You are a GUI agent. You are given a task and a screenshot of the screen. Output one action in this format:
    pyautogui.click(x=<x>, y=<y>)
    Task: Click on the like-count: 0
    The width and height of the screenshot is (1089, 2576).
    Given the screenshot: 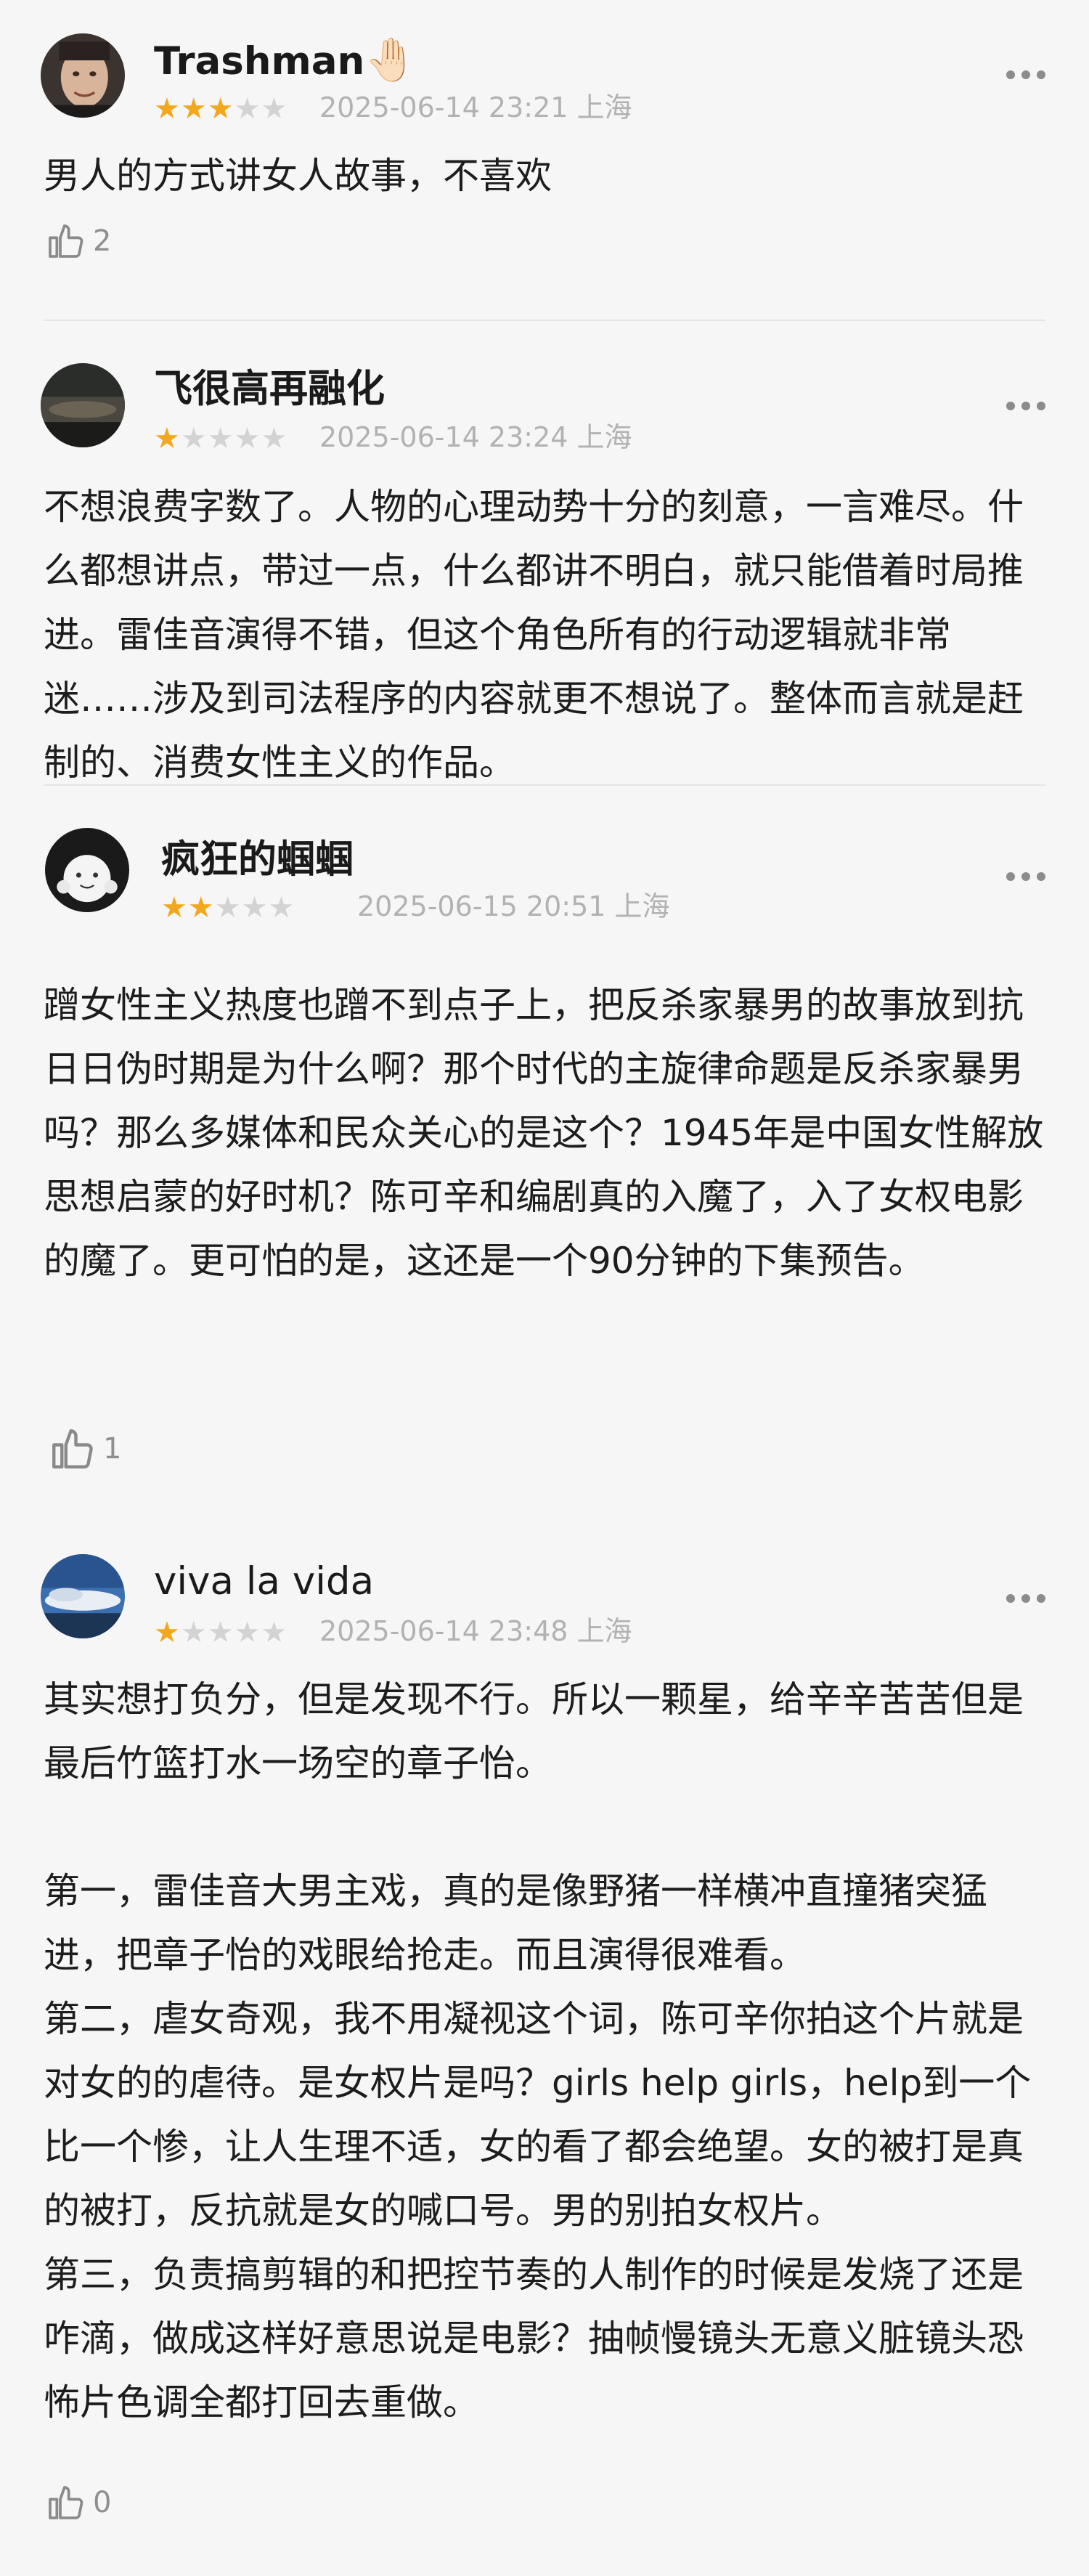 What is the action you would take?
    pyautogui.click(x=102, y=2502)
    